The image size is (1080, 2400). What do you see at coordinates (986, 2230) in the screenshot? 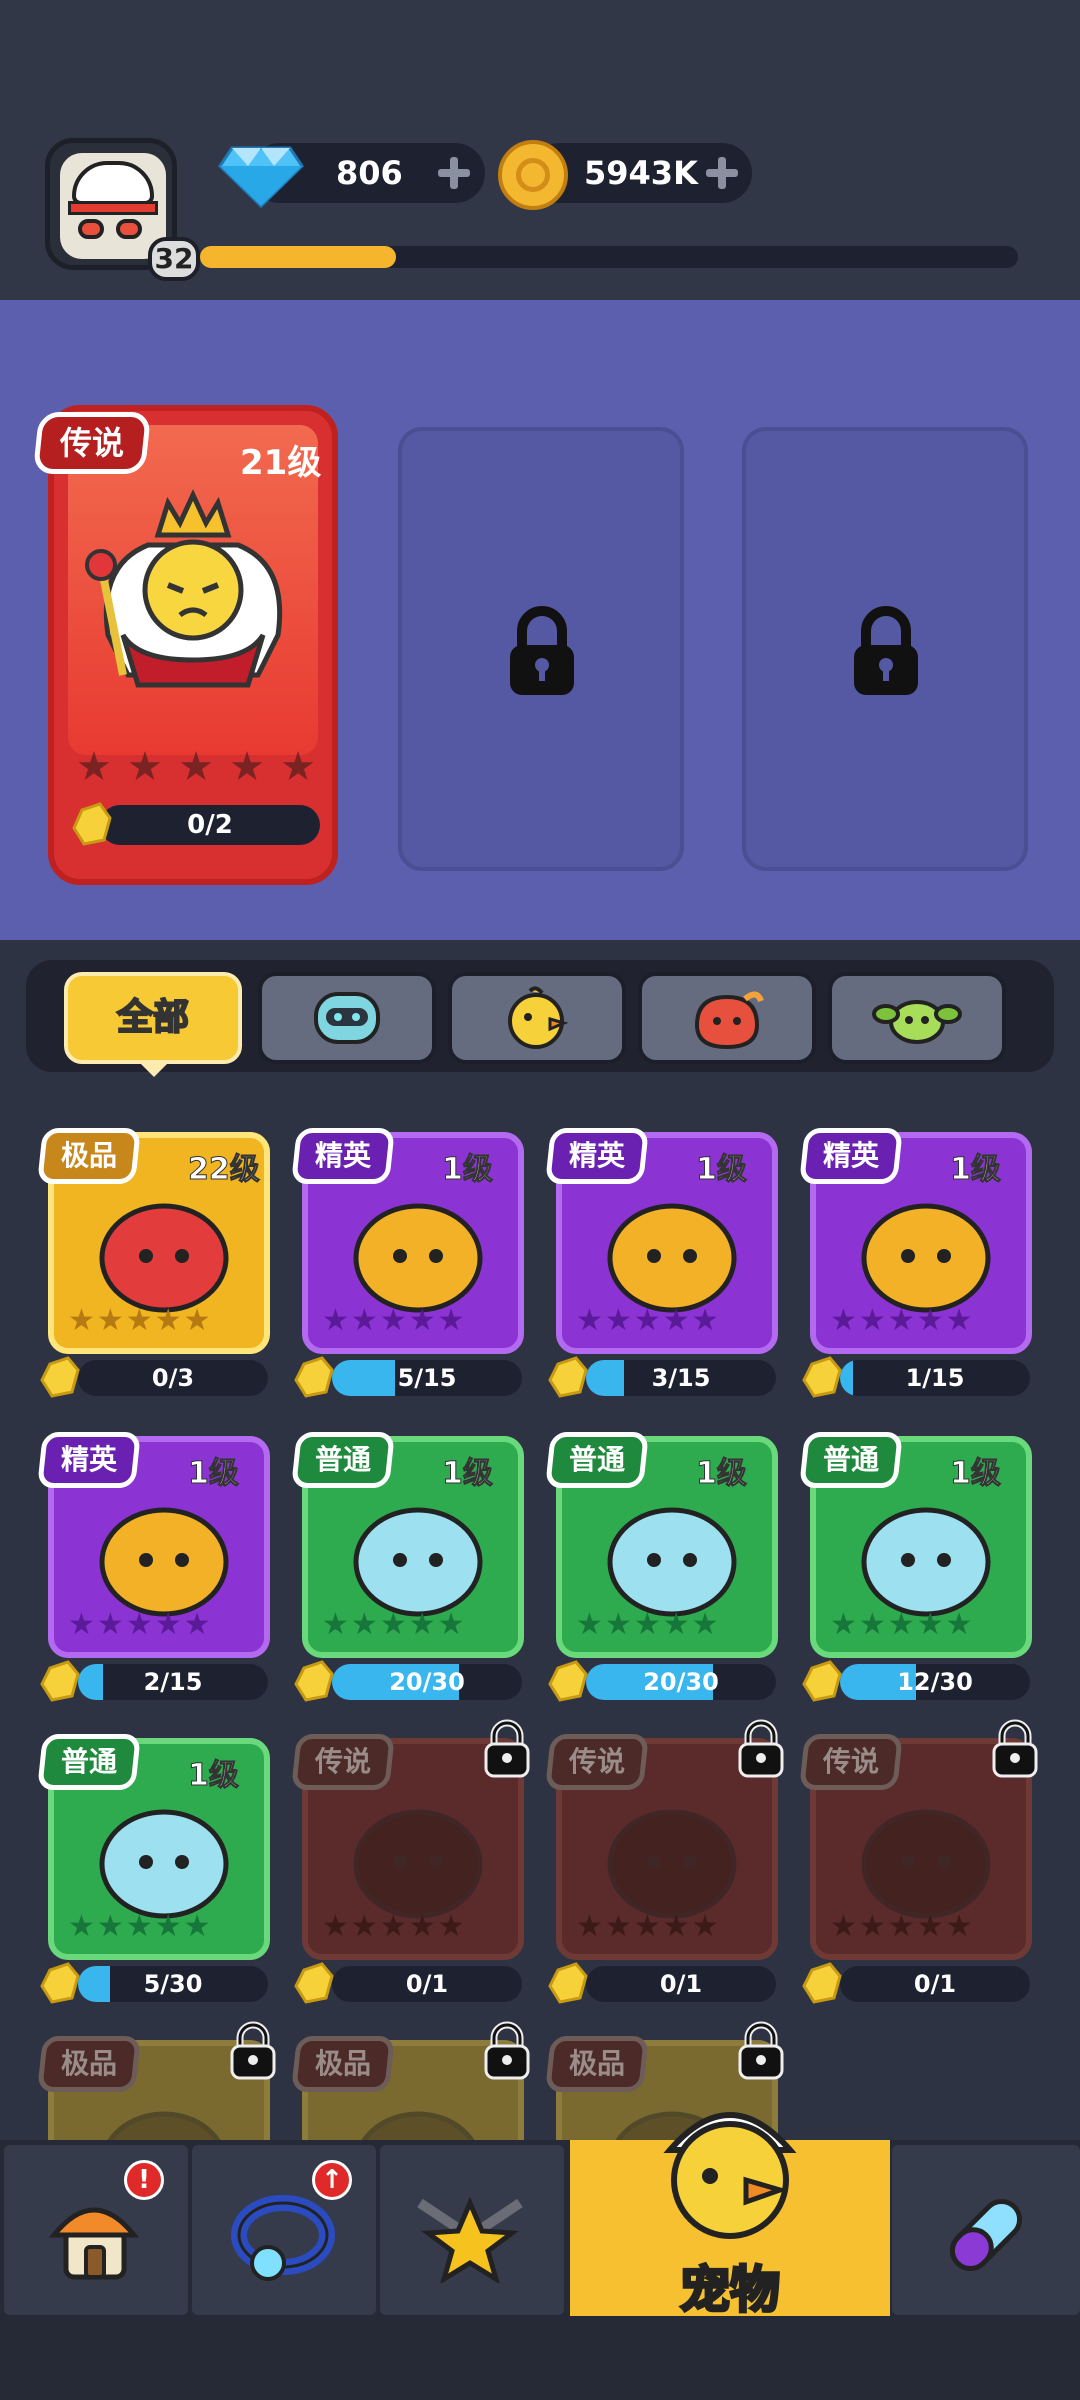
I see `nav-items` at bounding box center [986, 2230].